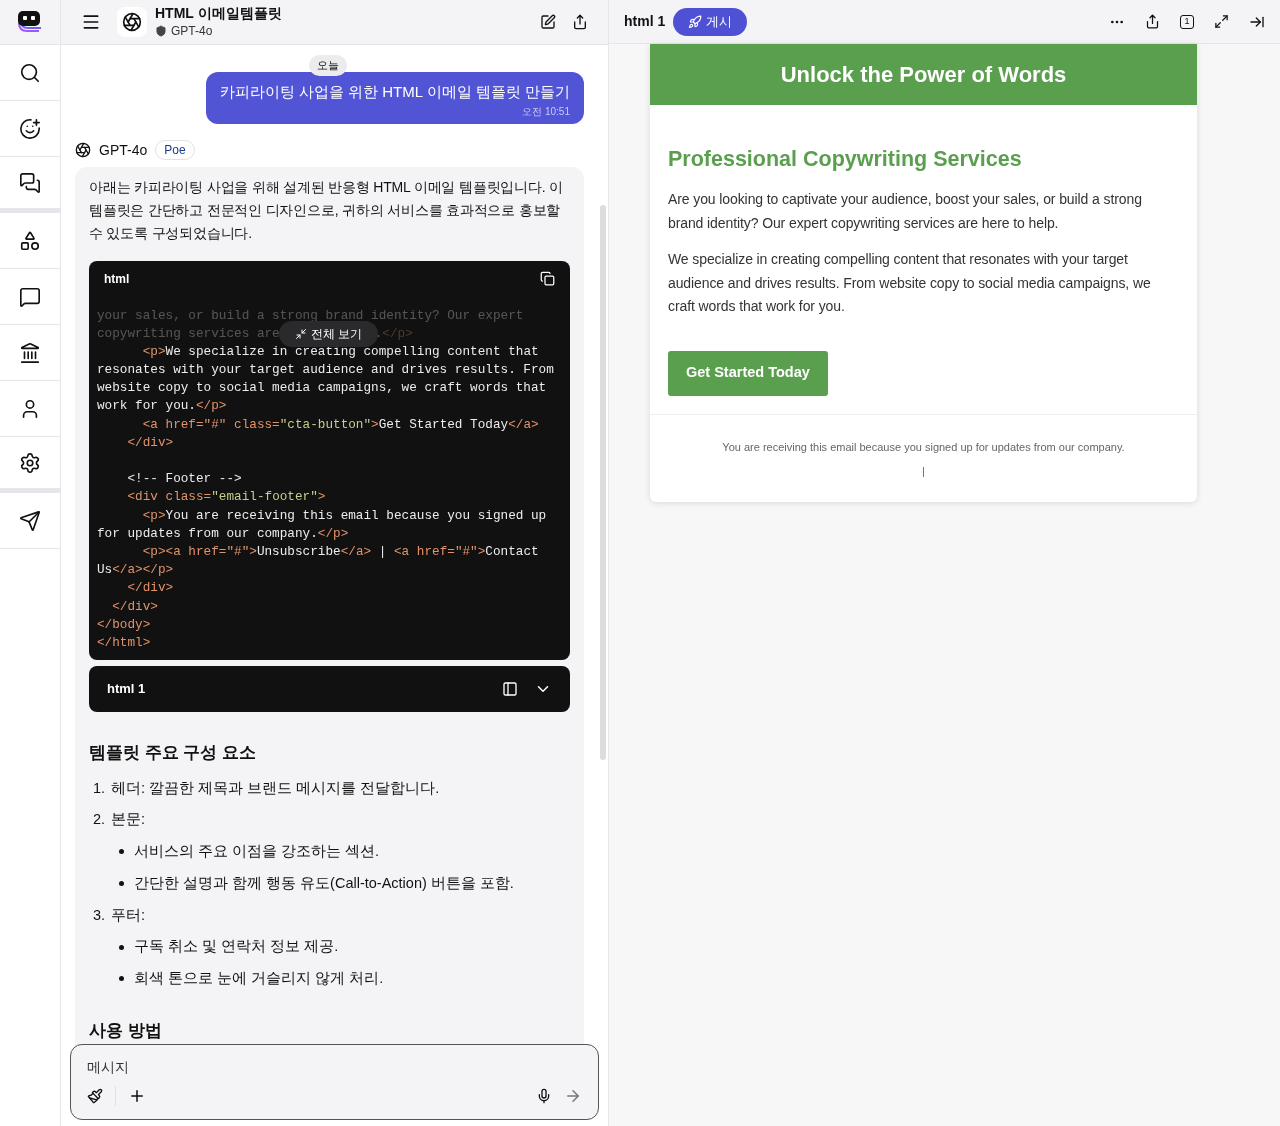  Describe the element at coordinates (546, 111) in the screenshot. I see `message-time: 오전 10:51` at that location.